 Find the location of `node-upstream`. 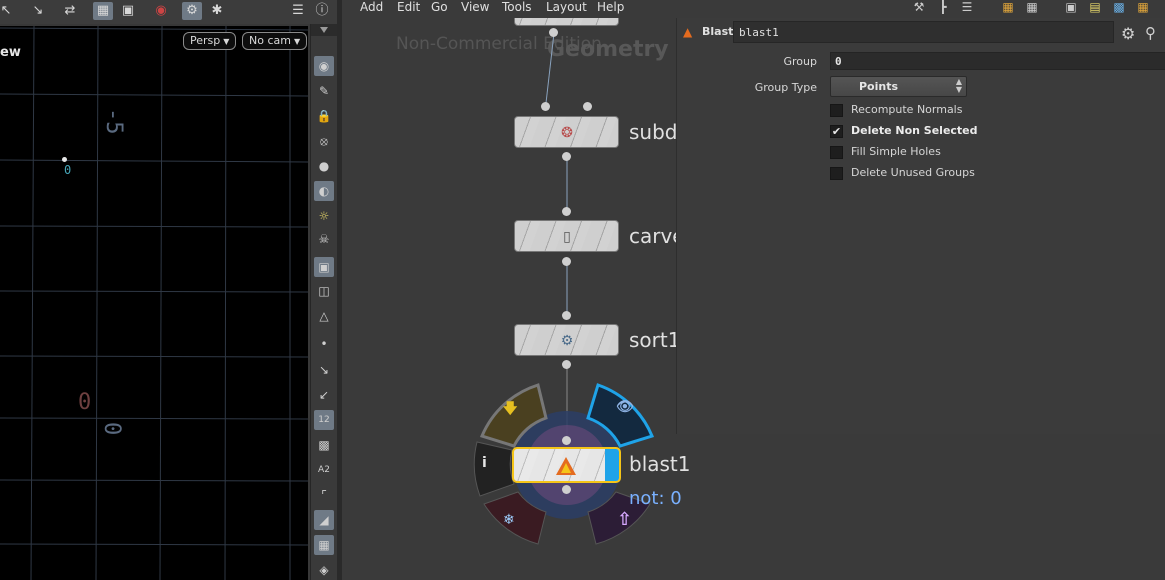

node-upstream is located at coordinates (566, 22).